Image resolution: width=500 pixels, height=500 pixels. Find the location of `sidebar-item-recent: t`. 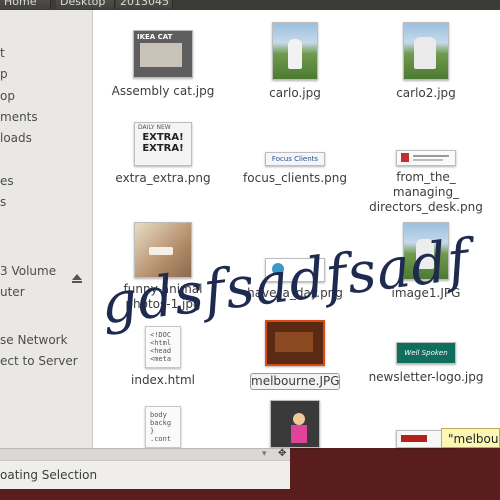

sidebar-item-recent: t is located at coordinates (2, 53).